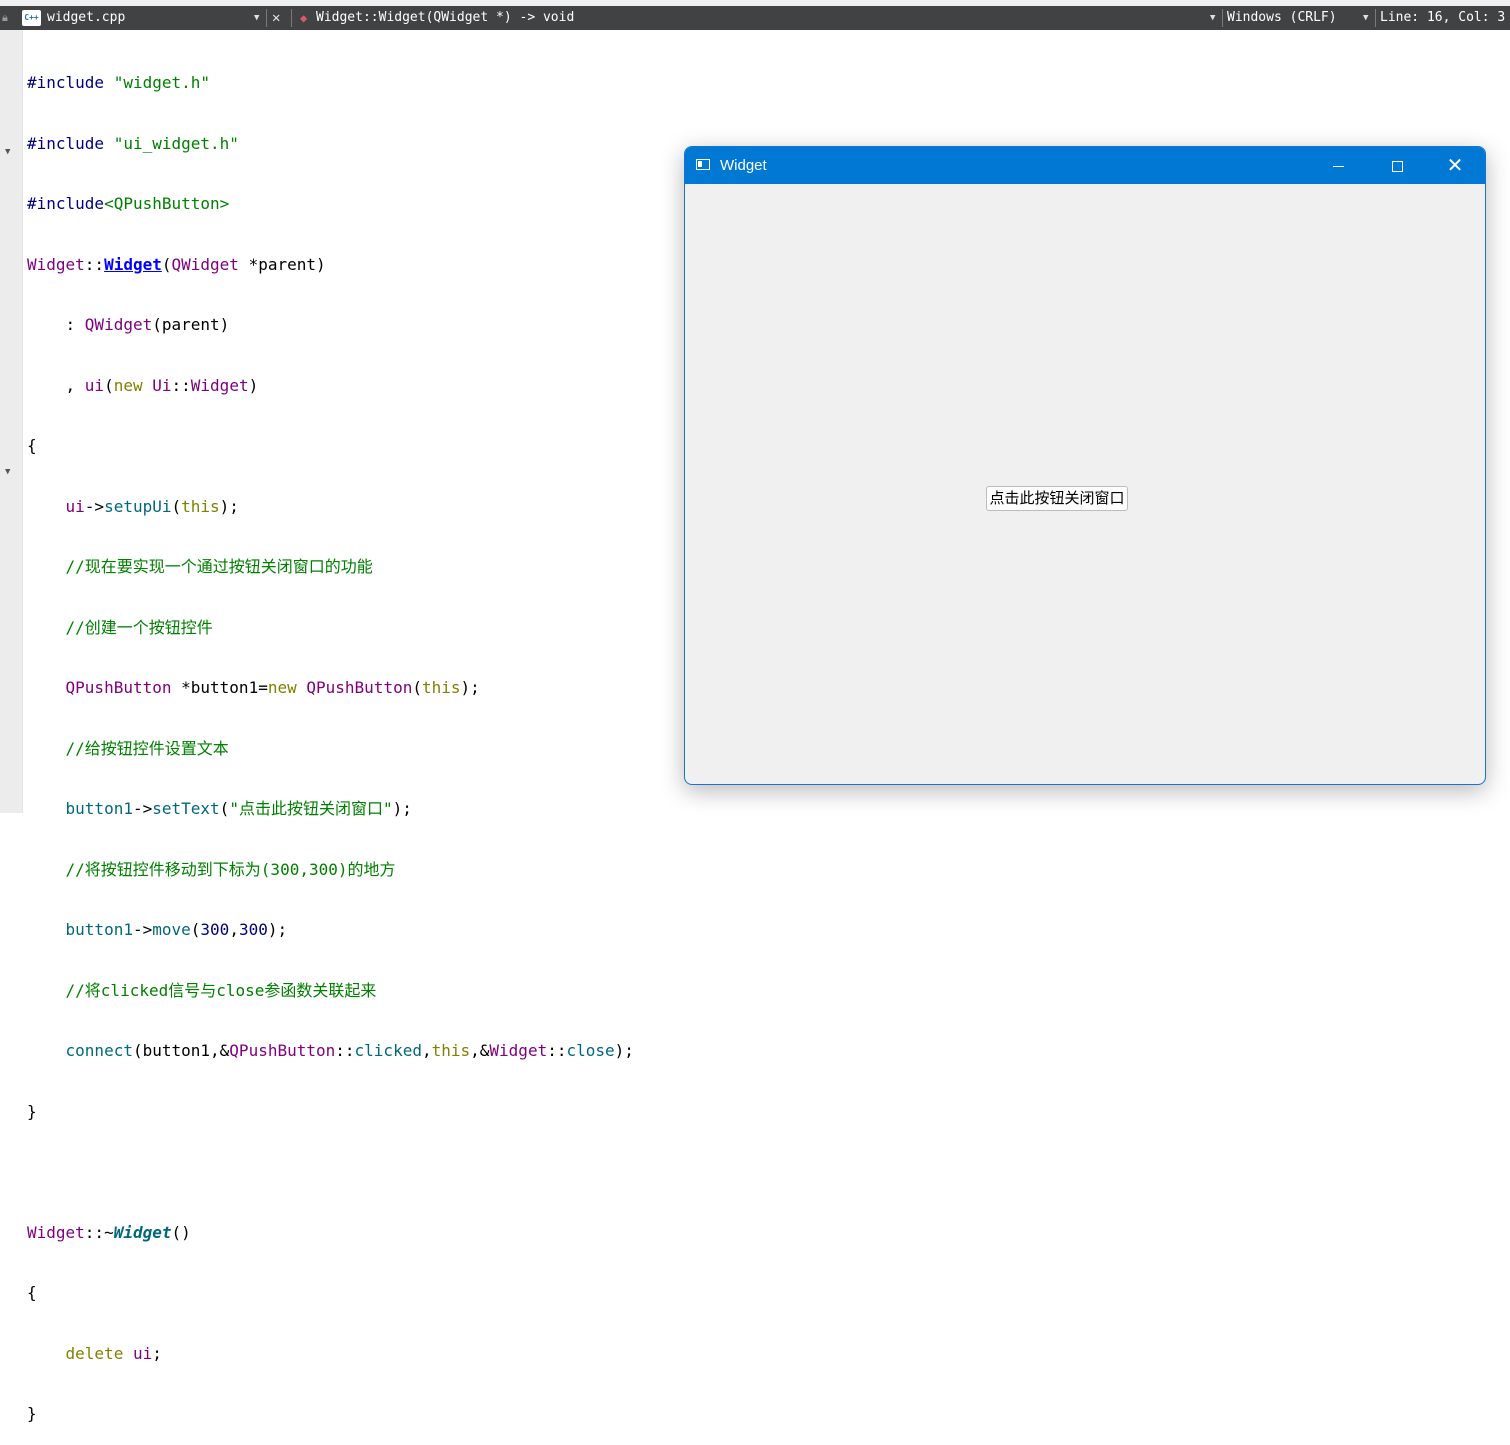  What do you see at coordinates (176, 929) in the screenshot?
I see `code-line: button1->move(300,300);` at bounding box center [176, 929].